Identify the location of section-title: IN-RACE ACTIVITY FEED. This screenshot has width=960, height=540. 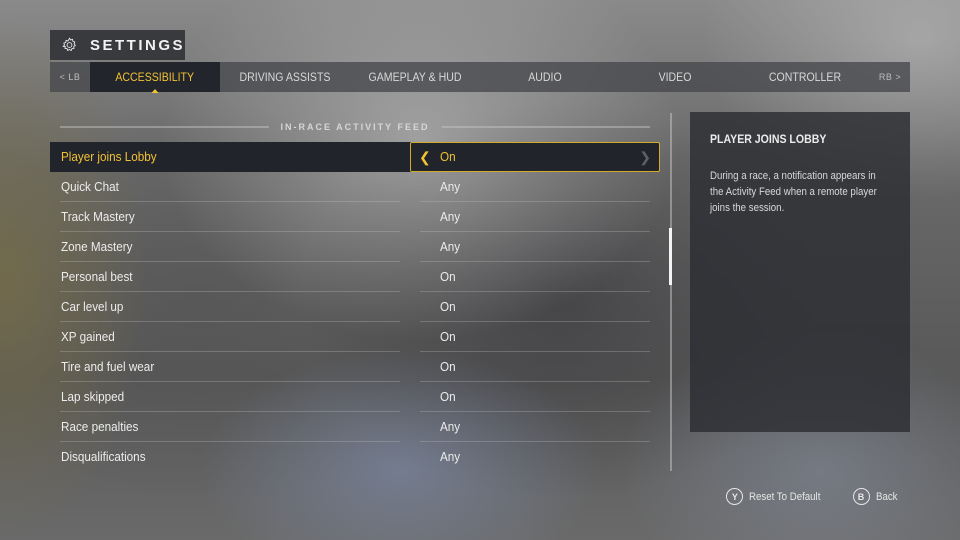
(355, 127).